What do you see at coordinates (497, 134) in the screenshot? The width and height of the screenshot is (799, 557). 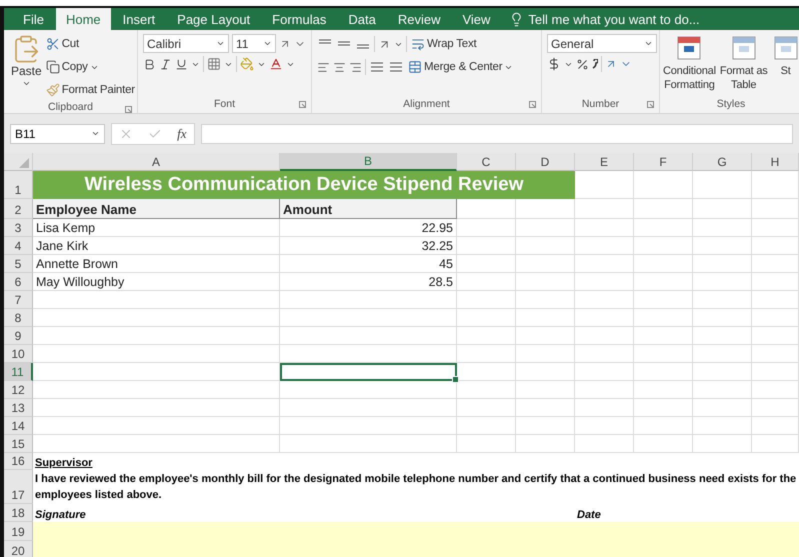 I see `formula-field` at bounding box center [497, 134].